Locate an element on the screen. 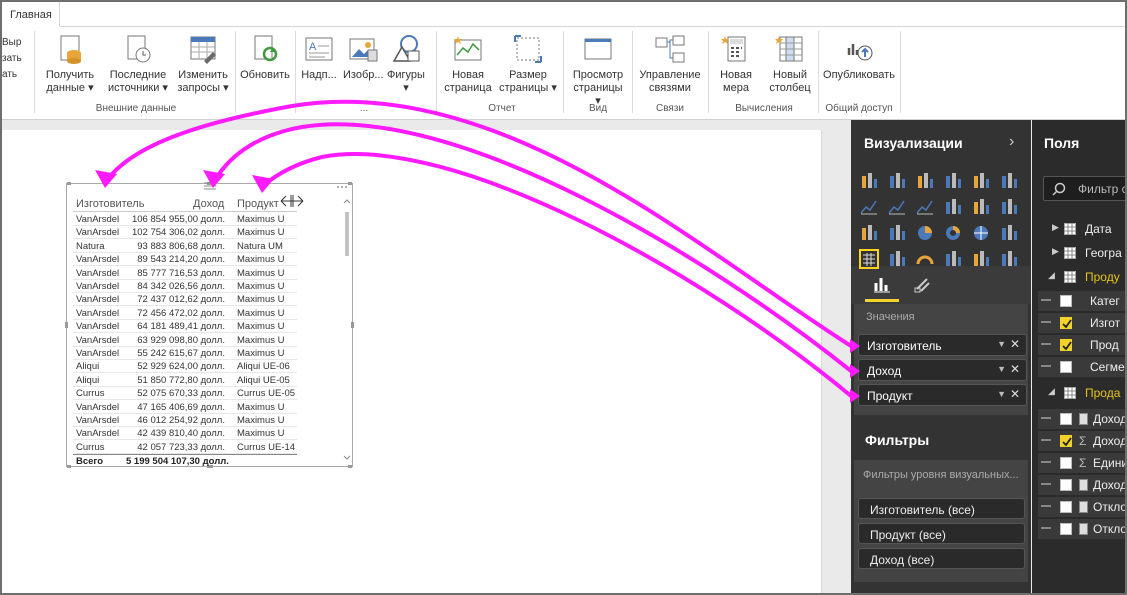 The width and height of the screenshot is (1127, 595). table-row: Aliqui 52 929 624,00 долл. Aliqui UE-06 is located at coordinates (185, 367).